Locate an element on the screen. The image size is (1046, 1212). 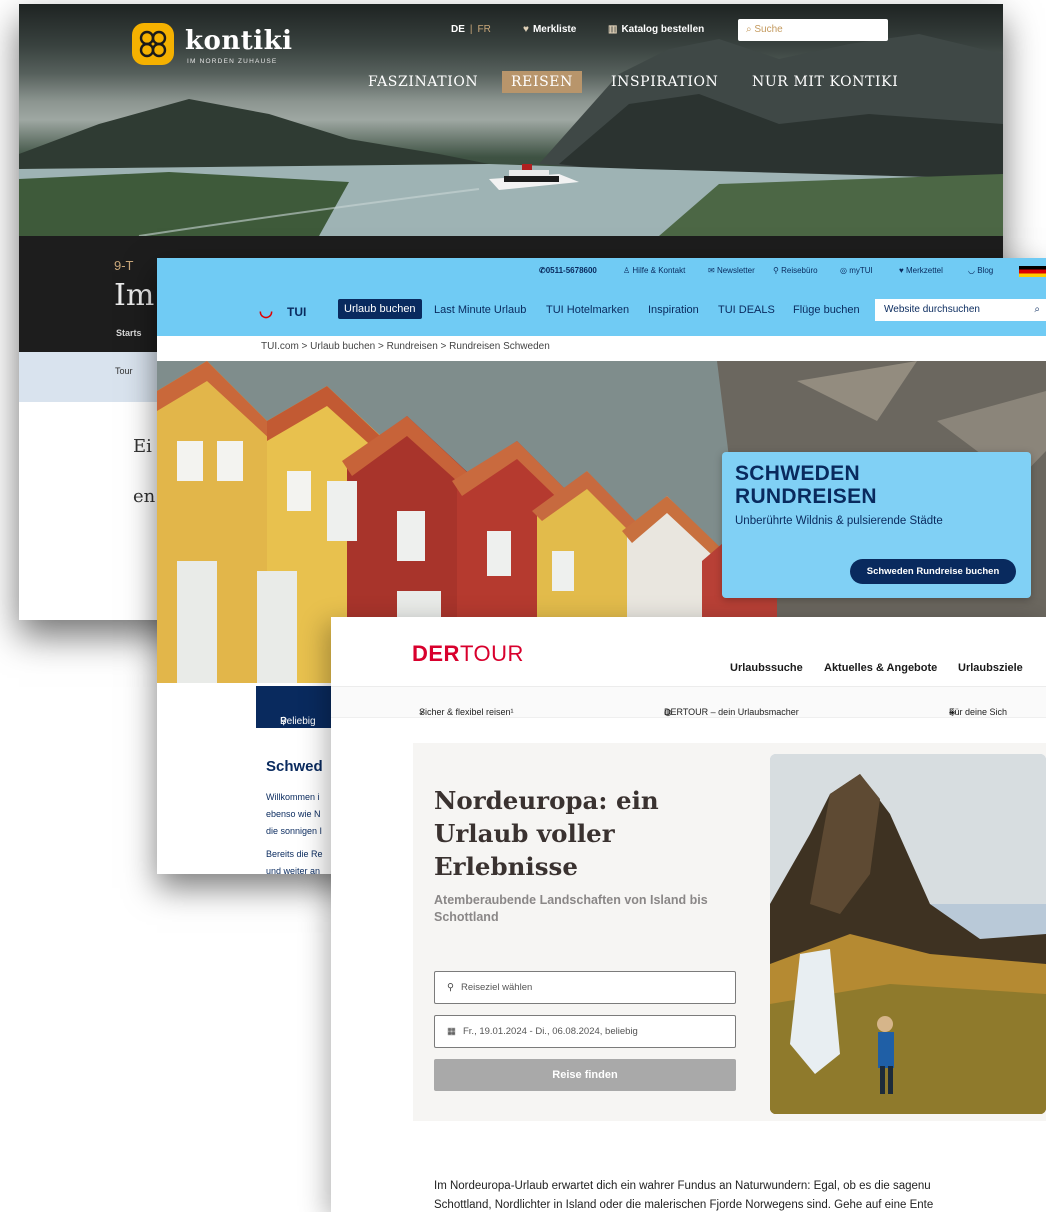
promo-subtitle: Unberührte Wildnis & pulsierende Städte is located at coordinates (839, 521).